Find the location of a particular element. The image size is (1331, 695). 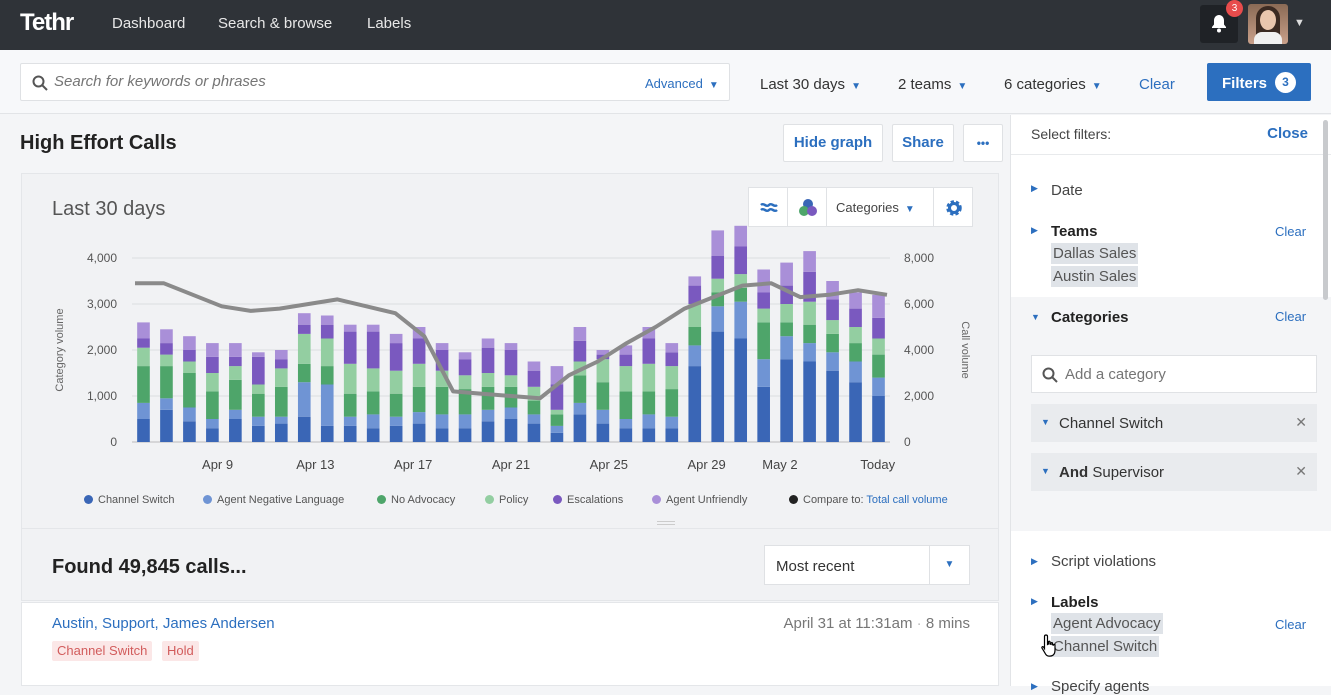

team-chip: Dallas Sales is located at coordinates (1095, 253).